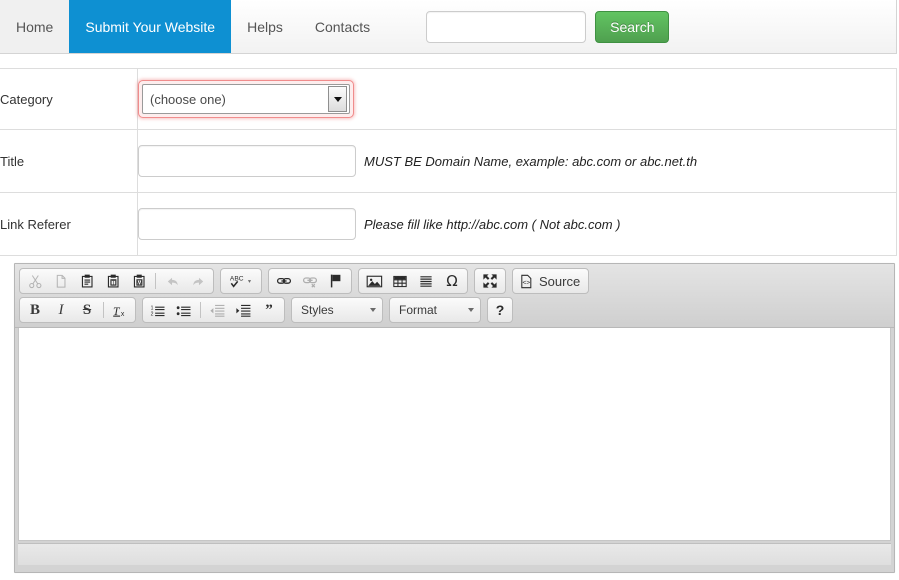 Image resolution: width=899 pixels, height=580 pixels. I want to click on about-button: ?, so click(500, 310).